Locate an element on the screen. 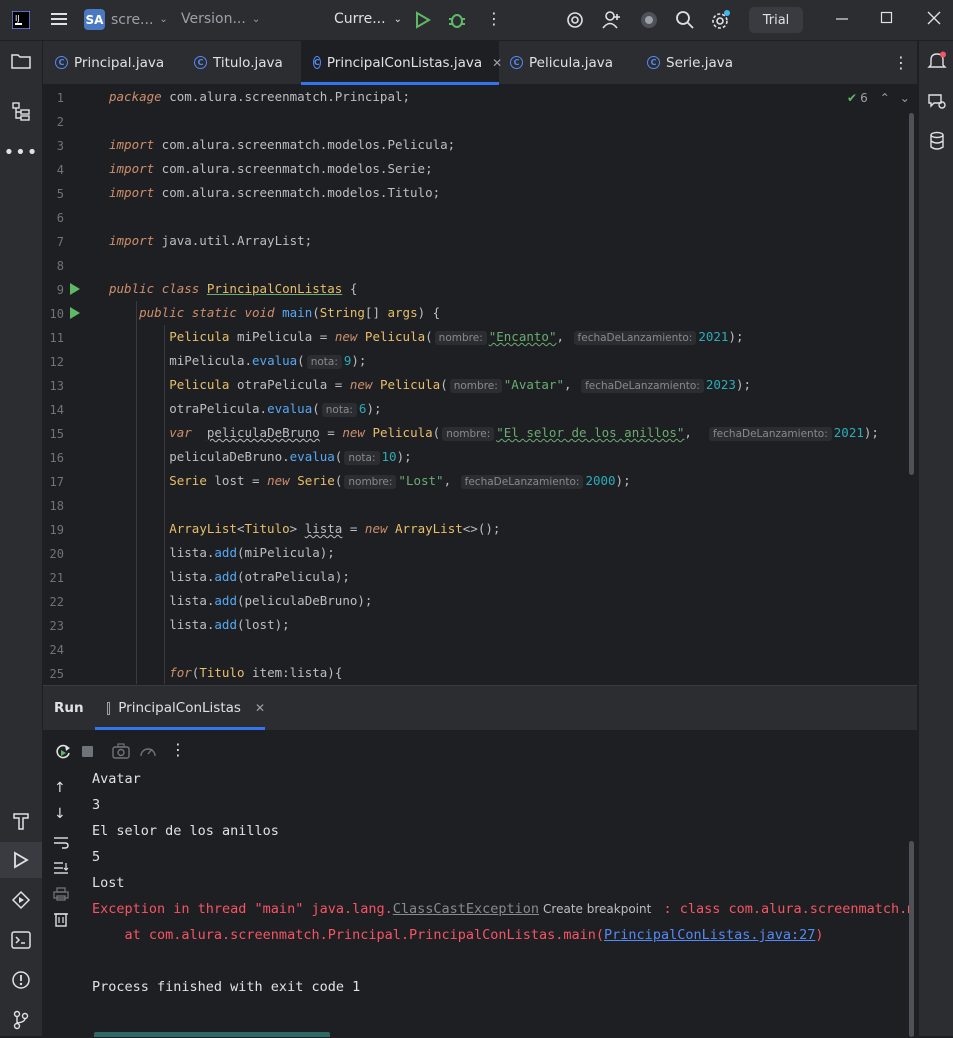 This screenshot has height=1038, width=953. database-icon is located at coordinates (936, 141).